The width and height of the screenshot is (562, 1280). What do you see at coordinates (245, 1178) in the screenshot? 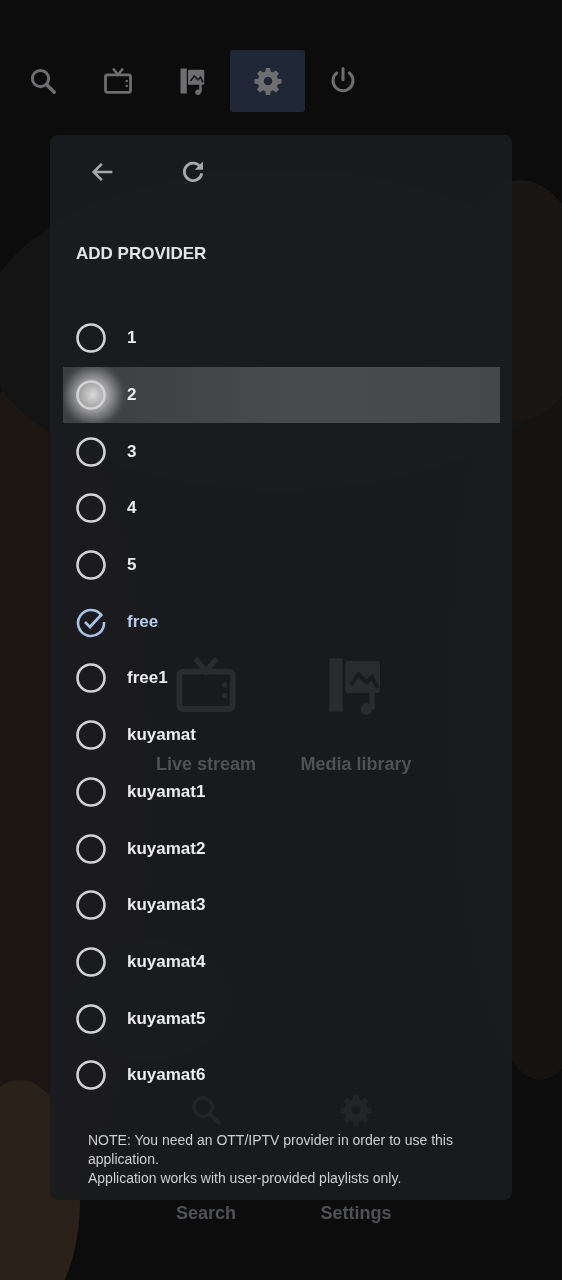
I see `note-text: Application works with user-provided playlists only.` at bounding box center [245, 1178].